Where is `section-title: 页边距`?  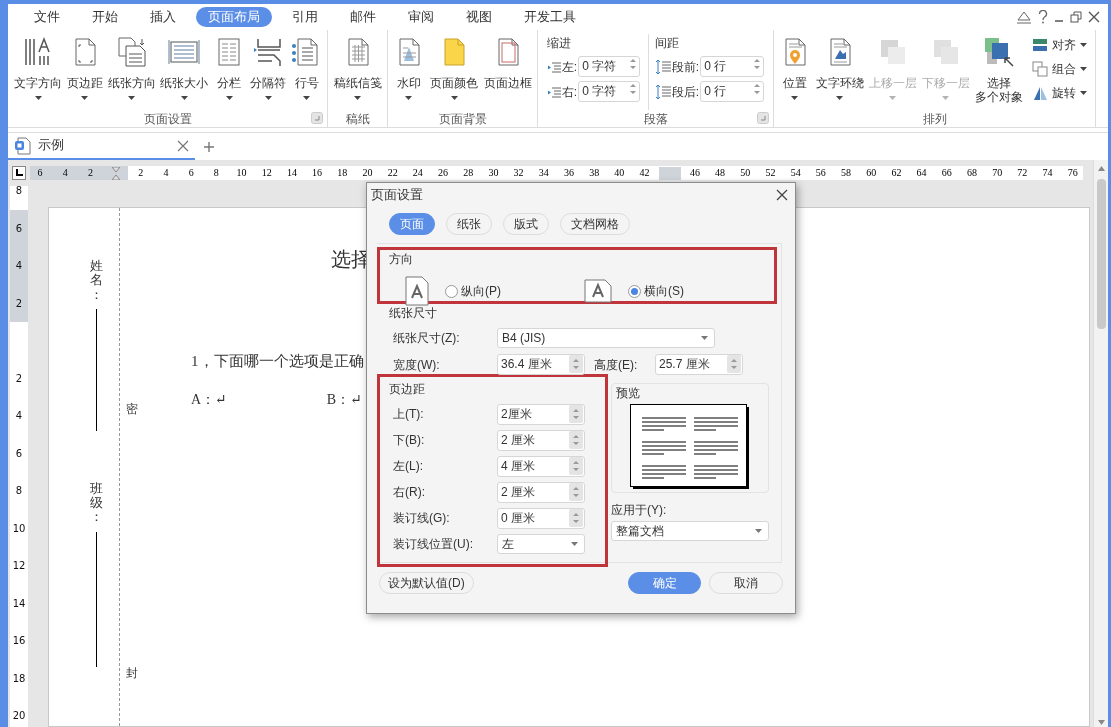 section-title: 页边距 is located at coordinates (407, 389).